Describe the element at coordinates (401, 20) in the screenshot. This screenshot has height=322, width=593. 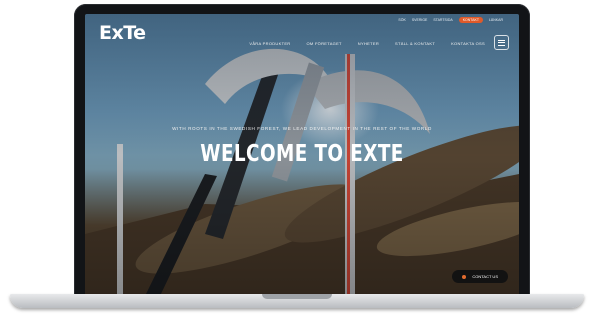
I see `utility-search-link: Sök` at that location.